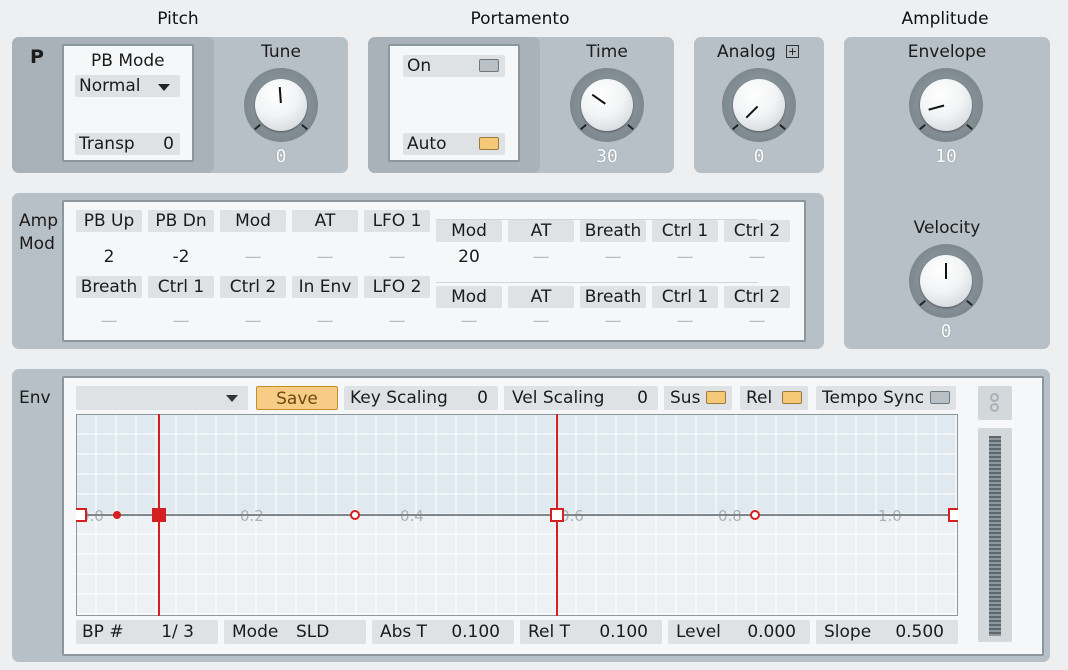 This screenshot has width=1068, height=670. What do you see at coordinates (591, 632) in the screenshot?
I see `rel-t-field: Rel T 0.100` at bounding box center [591, 632].